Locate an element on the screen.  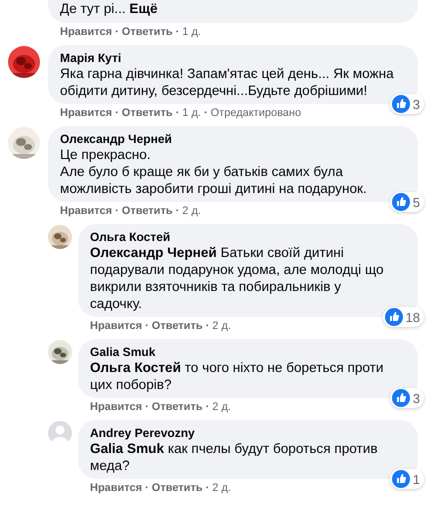
author-name: Andrey Perevozny is located at coordinates (142, 433).